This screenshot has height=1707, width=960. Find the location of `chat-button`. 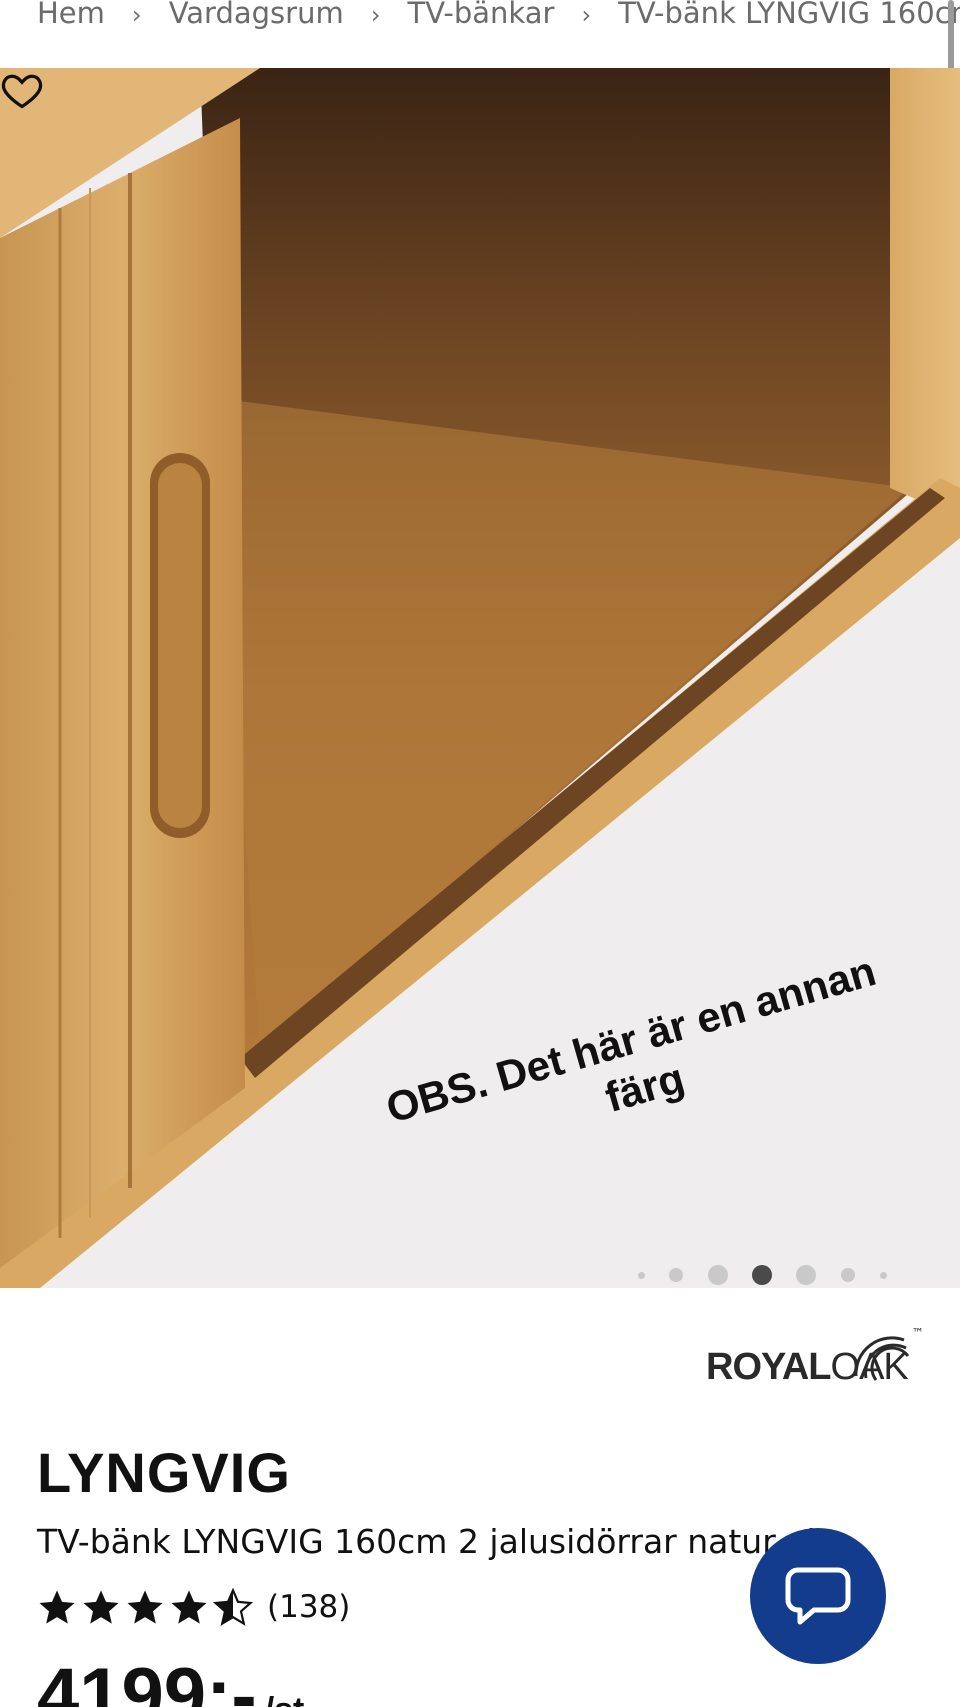

chat-button is located at coordinates (818, 1596).